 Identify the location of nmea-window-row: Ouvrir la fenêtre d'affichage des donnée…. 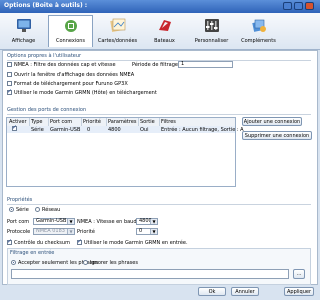
(70, 75).